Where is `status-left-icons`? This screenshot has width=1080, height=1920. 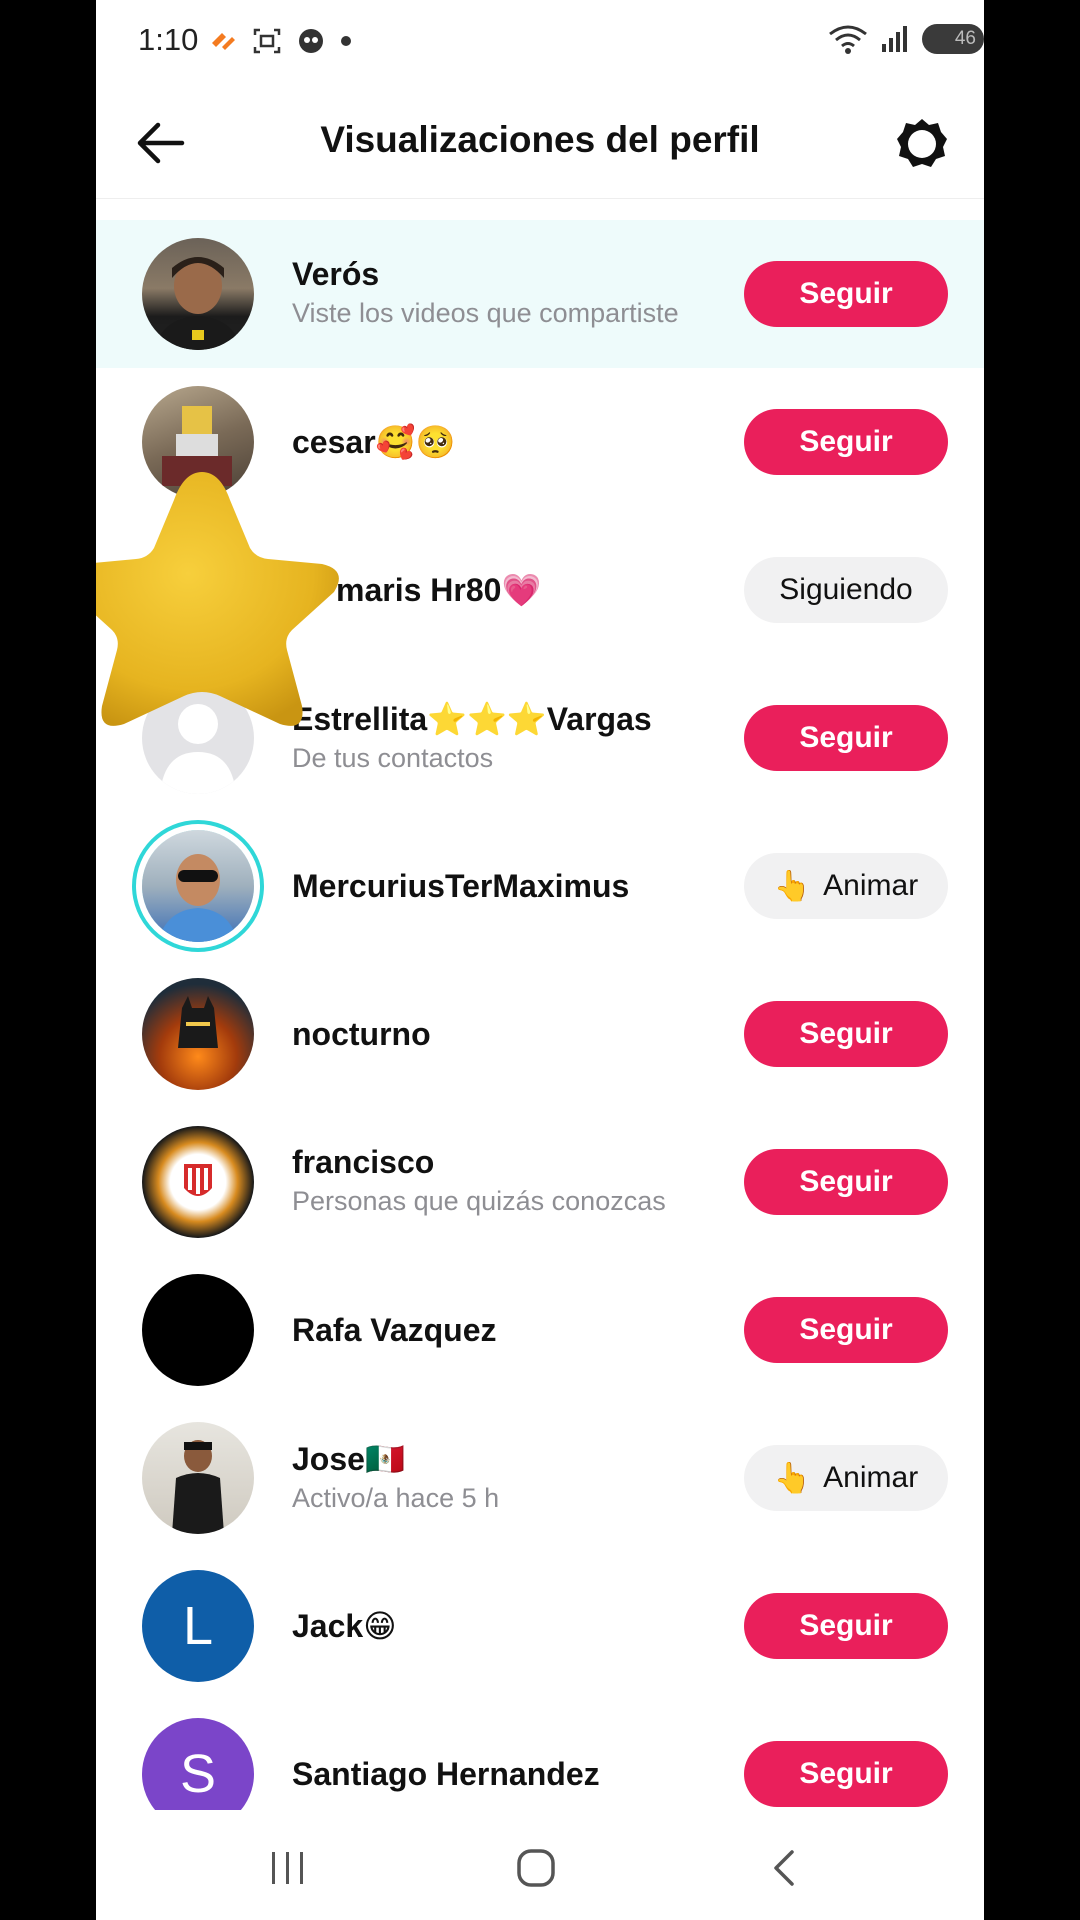
status-left-icons is located at coordinates (280, 41).